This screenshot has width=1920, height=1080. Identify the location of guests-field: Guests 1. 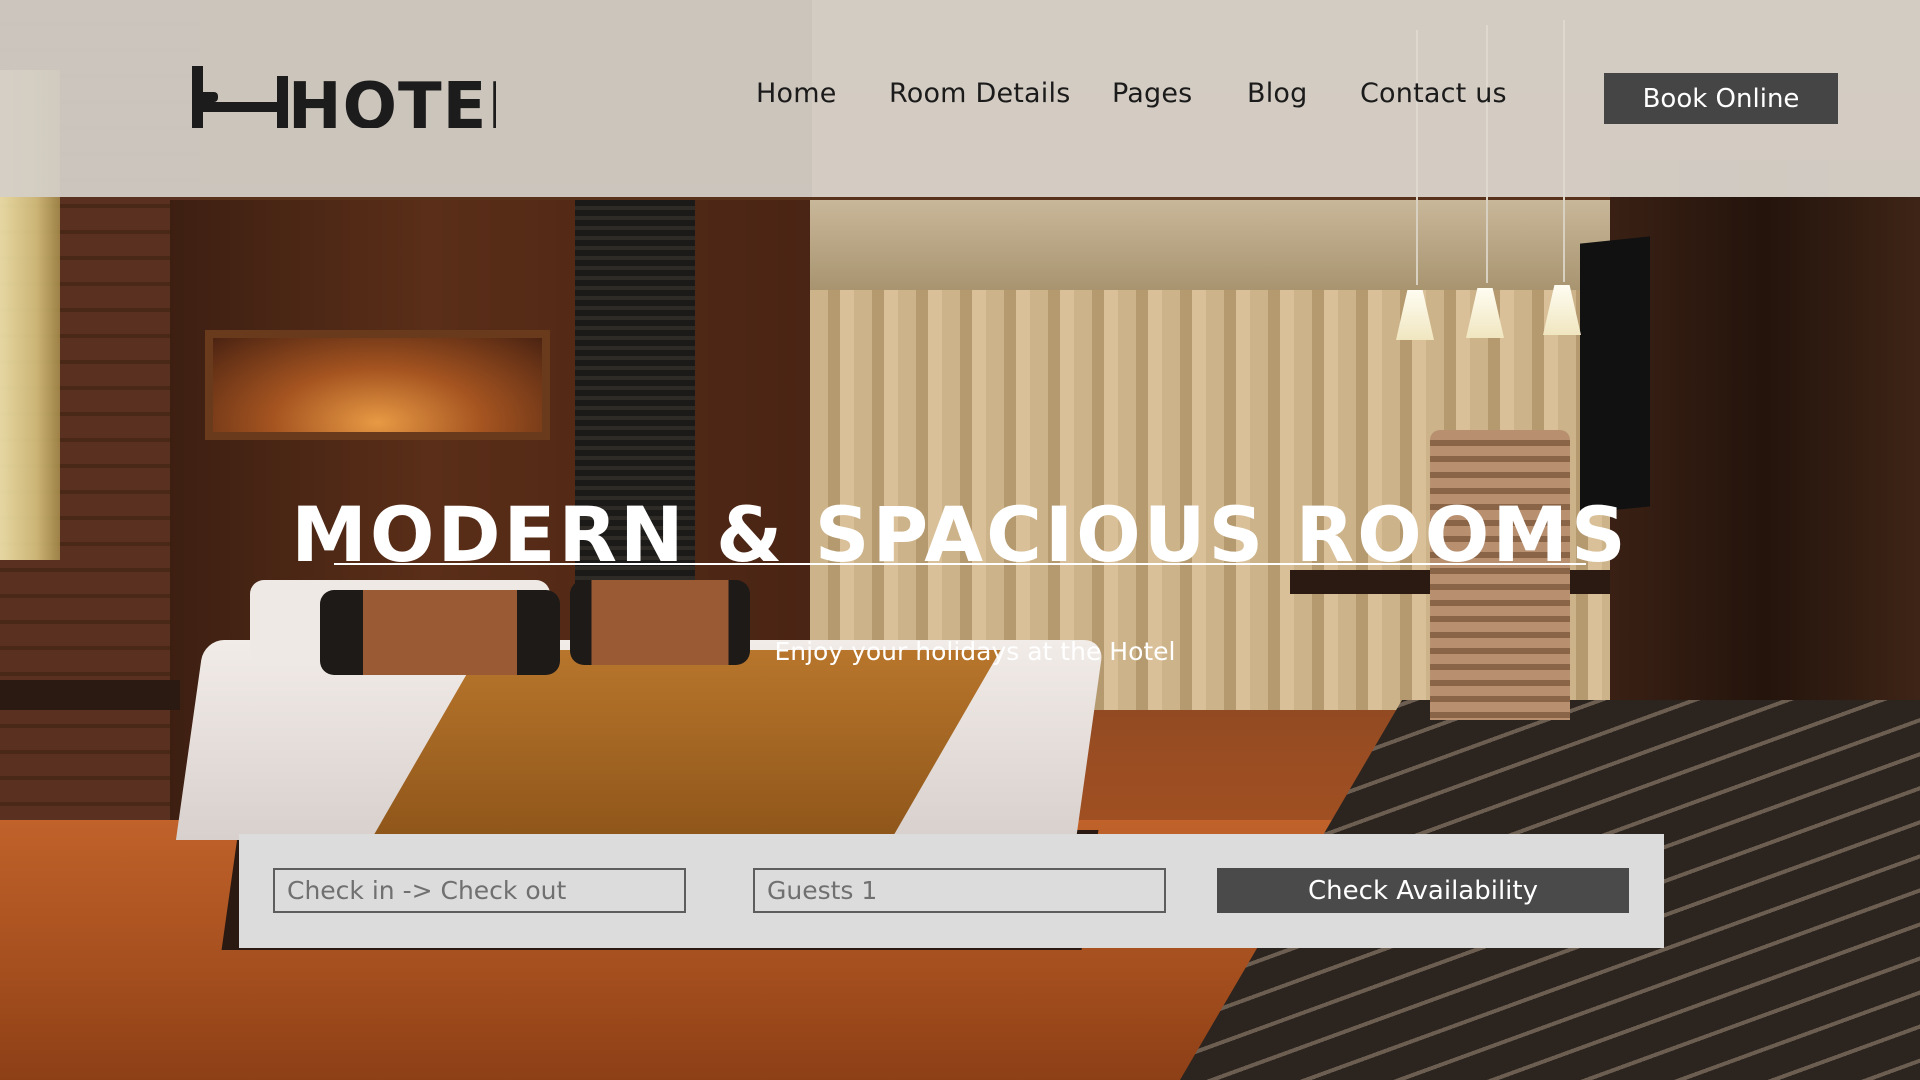
(959, 890).